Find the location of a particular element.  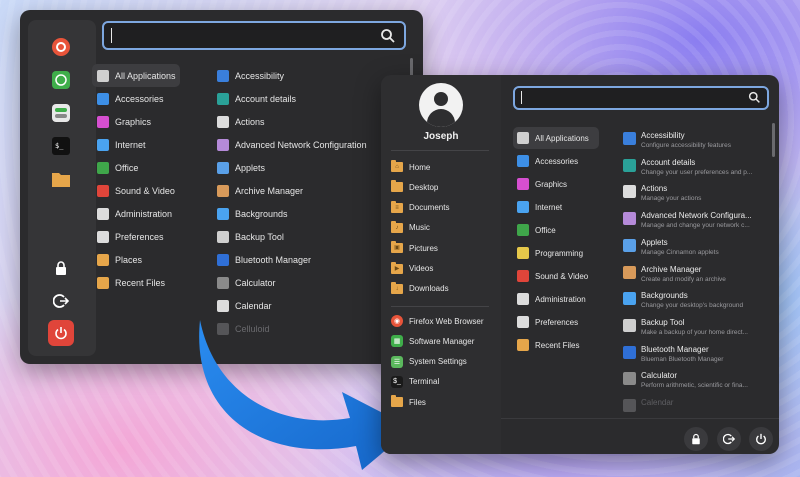

category-item: Places is located at coordinates (136, 259).